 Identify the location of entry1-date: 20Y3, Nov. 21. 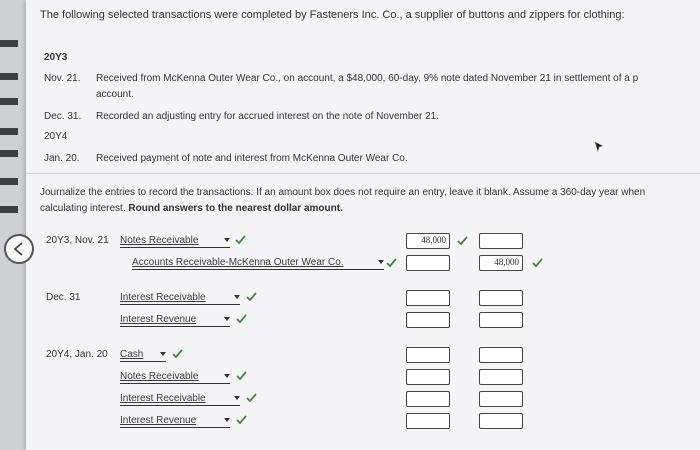
(77, 240).